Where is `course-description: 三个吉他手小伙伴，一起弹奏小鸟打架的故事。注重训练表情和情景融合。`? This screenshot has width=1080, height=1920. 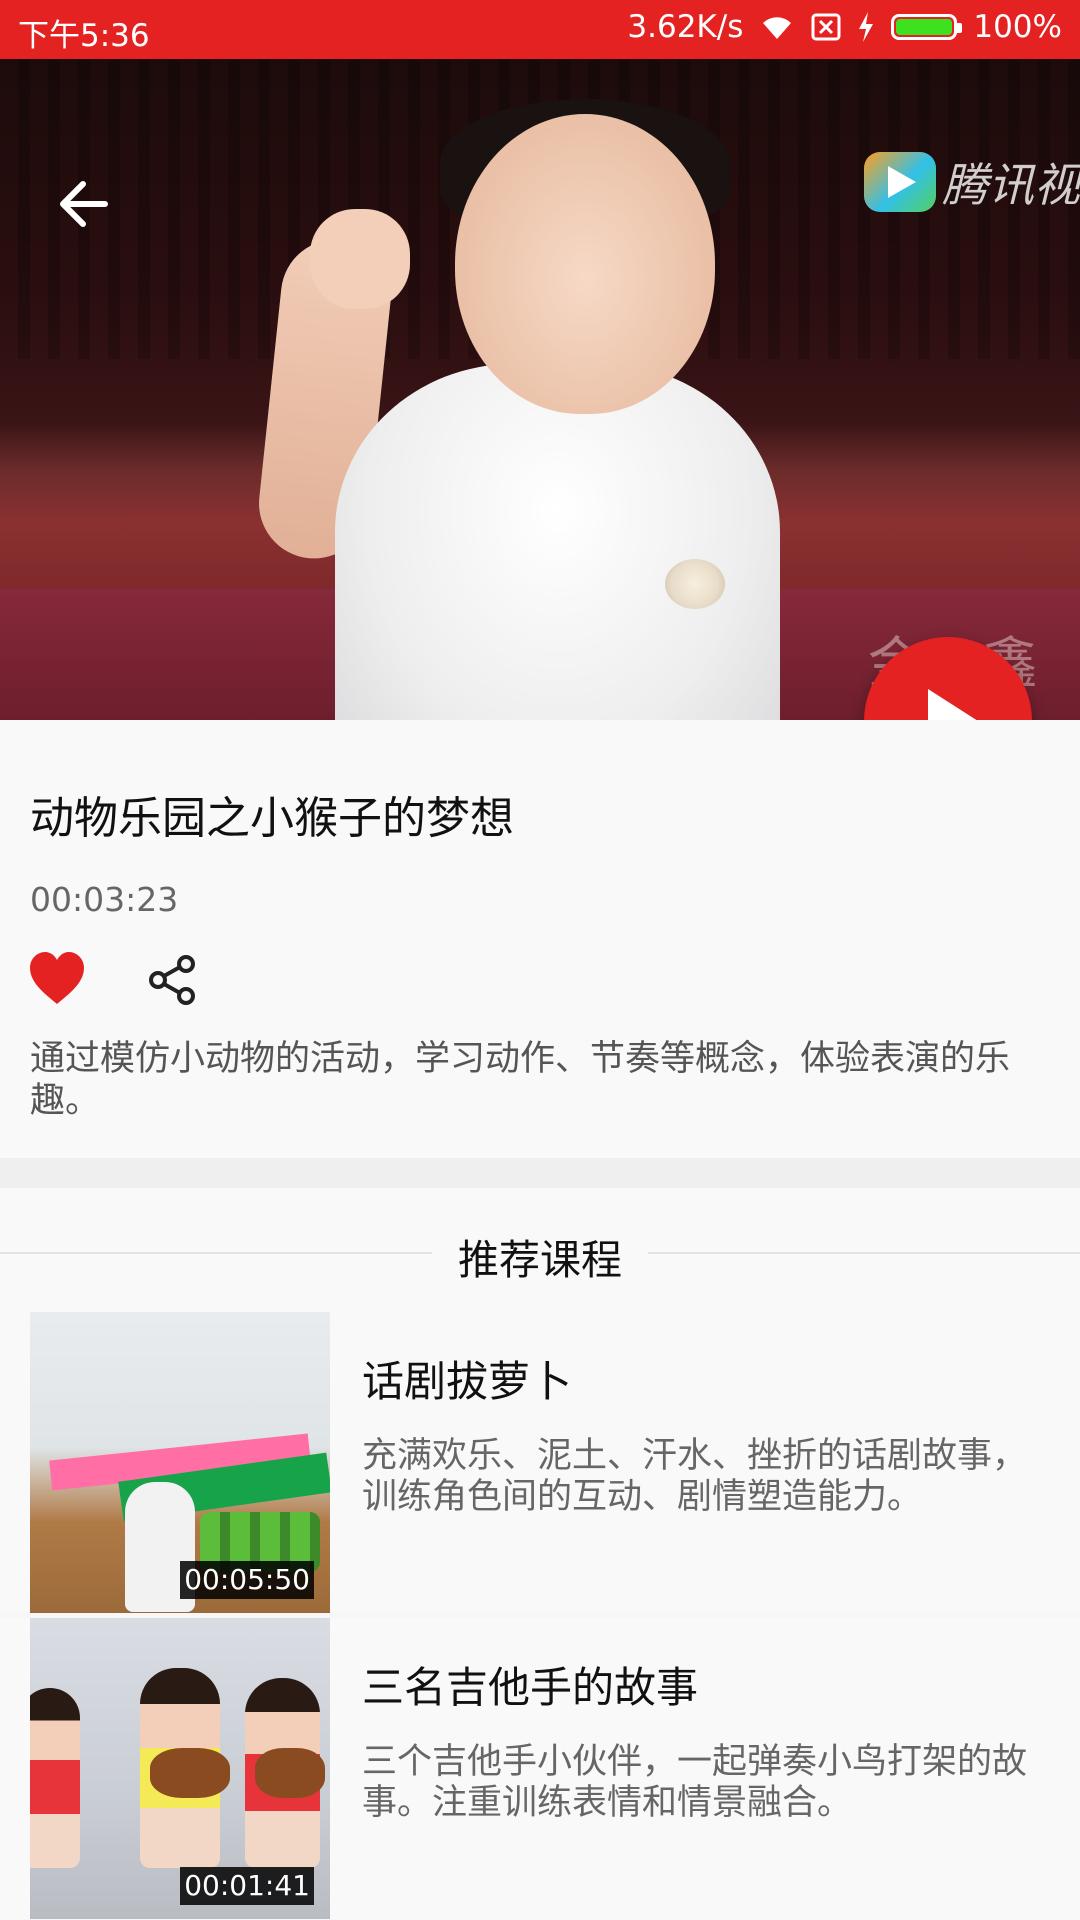 course-description: 三个吉他手小伙伴，一起弹奏小鸟打架的故事。注重训练表情和情景融合。 is located at coordinates (695, 1782).